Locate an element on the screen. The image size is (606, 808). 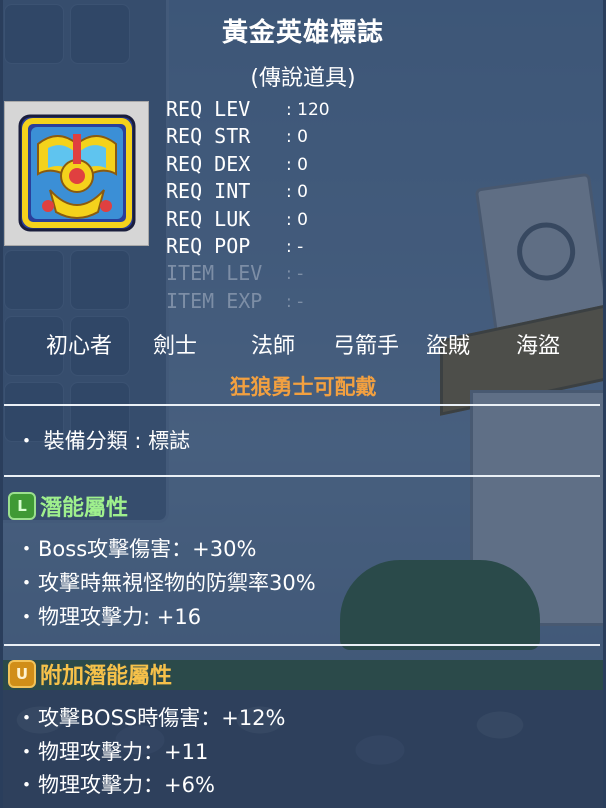
req-label: REQ DEX is located at coordinates (208, 163).